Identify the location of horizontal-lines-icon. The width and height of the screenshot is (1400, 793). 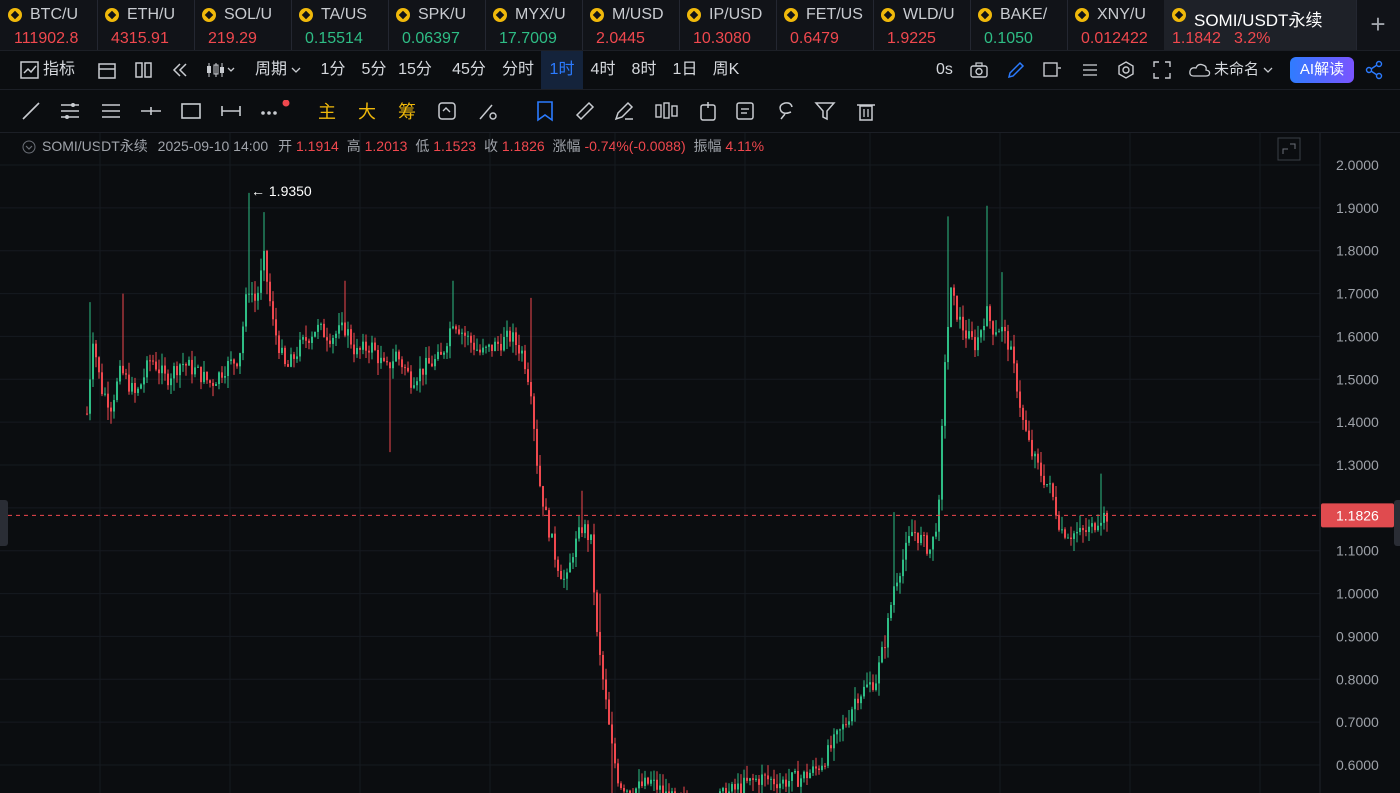
(70, 111).